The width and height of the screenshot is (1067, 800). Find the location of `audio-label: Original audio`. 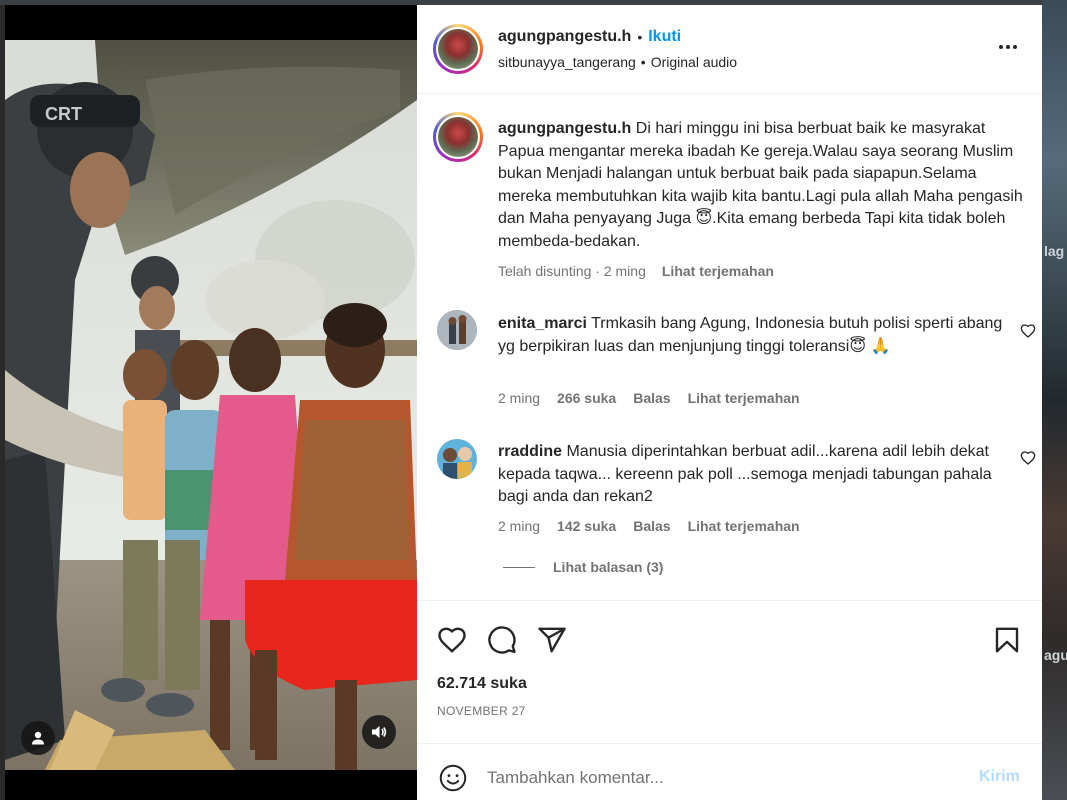

audio-label: Original audio is located at coordinates (694, 62).